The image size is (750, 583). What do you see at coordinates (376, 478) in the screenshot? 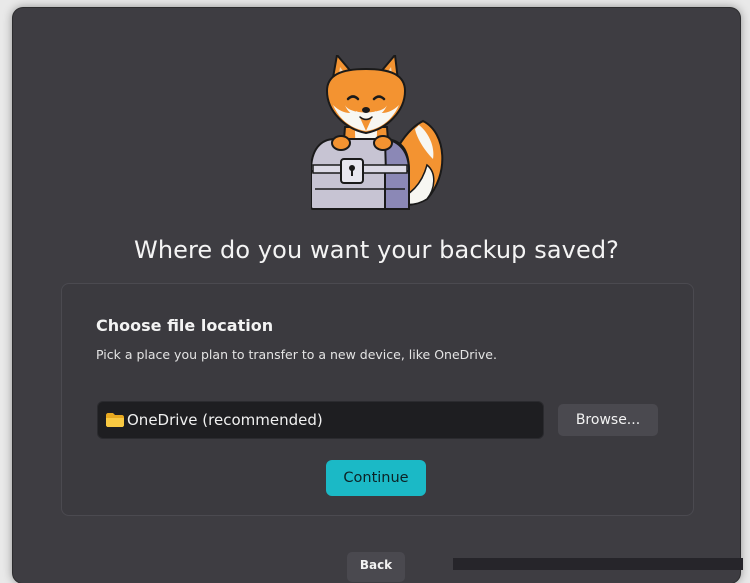
I see `continue-button: Continue` at bounding box center [376, 478].